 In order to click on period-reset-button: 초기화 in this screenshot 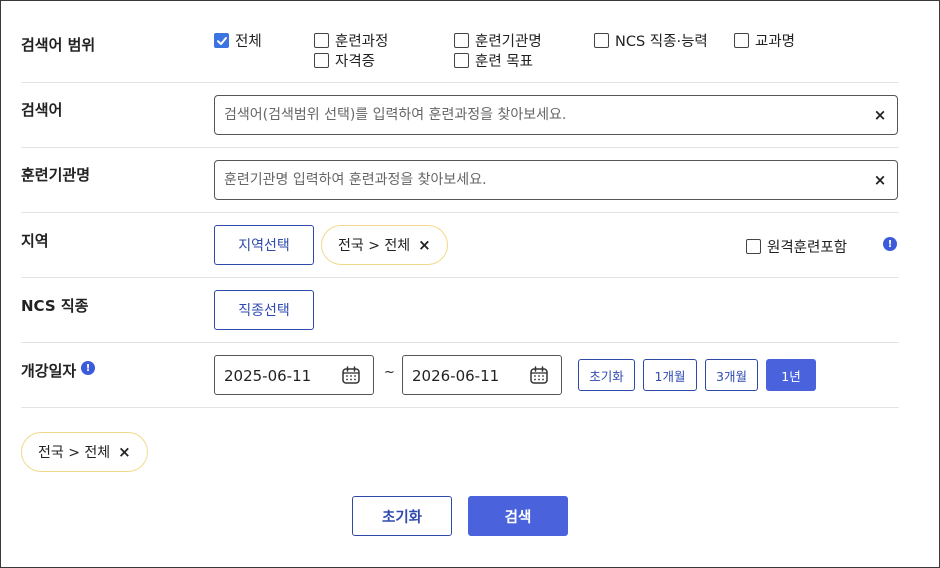, I will do `click(606, 375)`.